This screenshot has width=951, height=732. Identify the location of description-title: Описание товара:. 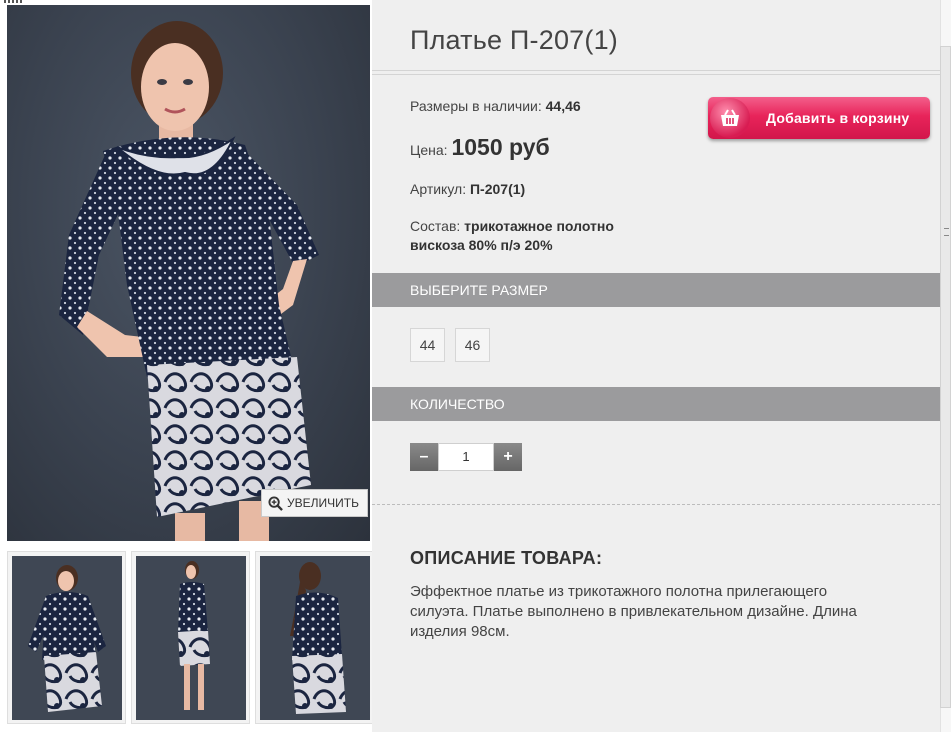
(506, 558).